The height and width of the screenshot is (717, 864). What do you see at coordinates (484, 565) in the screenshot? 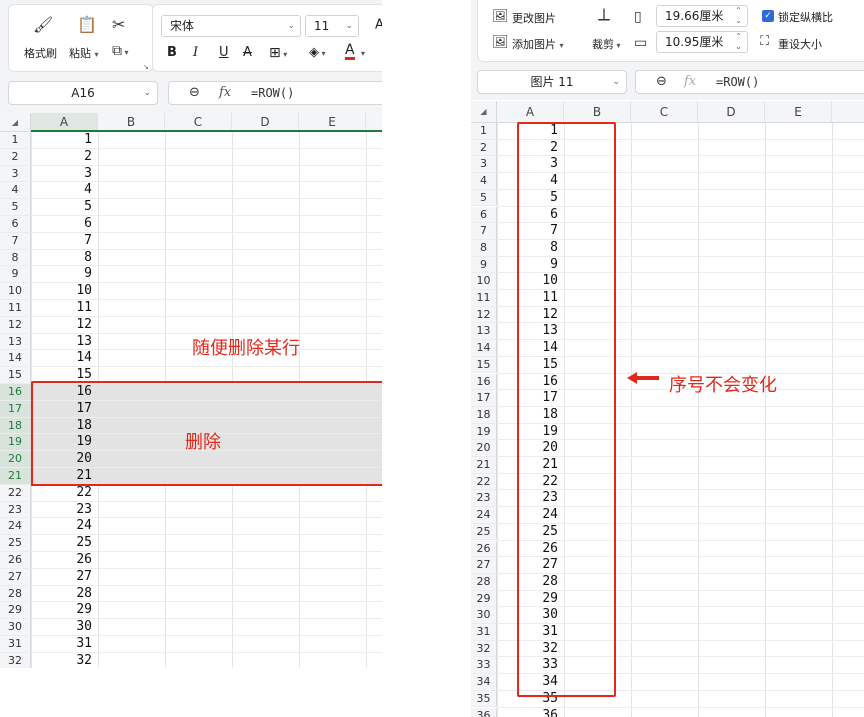
I see `row-header-27: 27` at bounding box center [484, 565].